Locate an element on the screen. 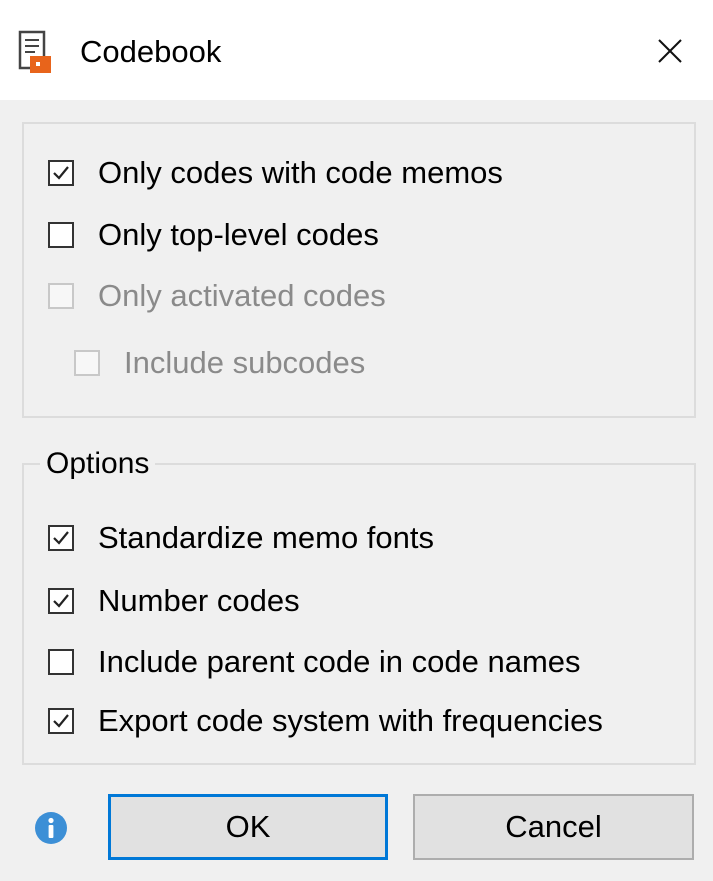 This screenshot has width=713, height=881. ok-button: OK is located at coordinates (248, 827).